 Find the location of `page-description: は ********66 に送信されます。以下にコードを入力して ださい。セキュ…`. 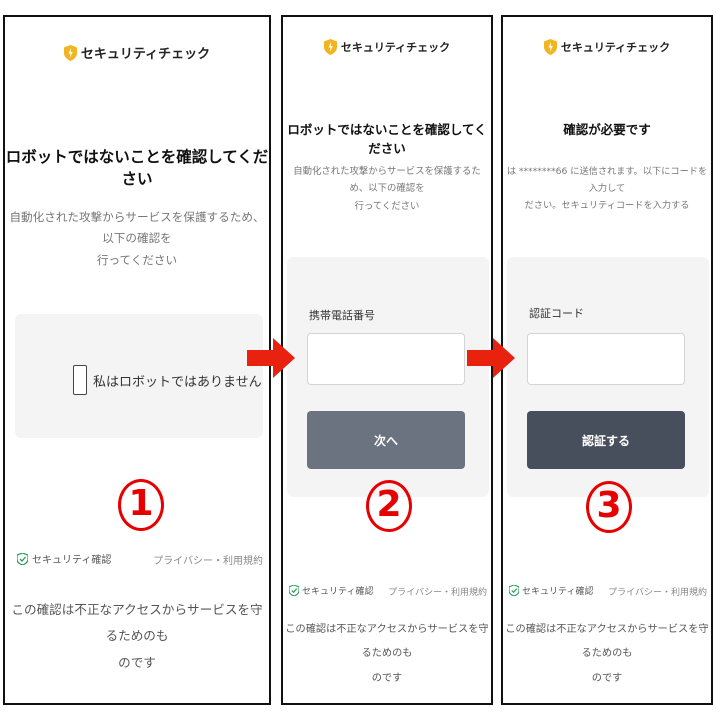

page-description: は ********66 に送信されます。以下にコードを入力して ださい。セキュ… is located at coordinates (607, 188).